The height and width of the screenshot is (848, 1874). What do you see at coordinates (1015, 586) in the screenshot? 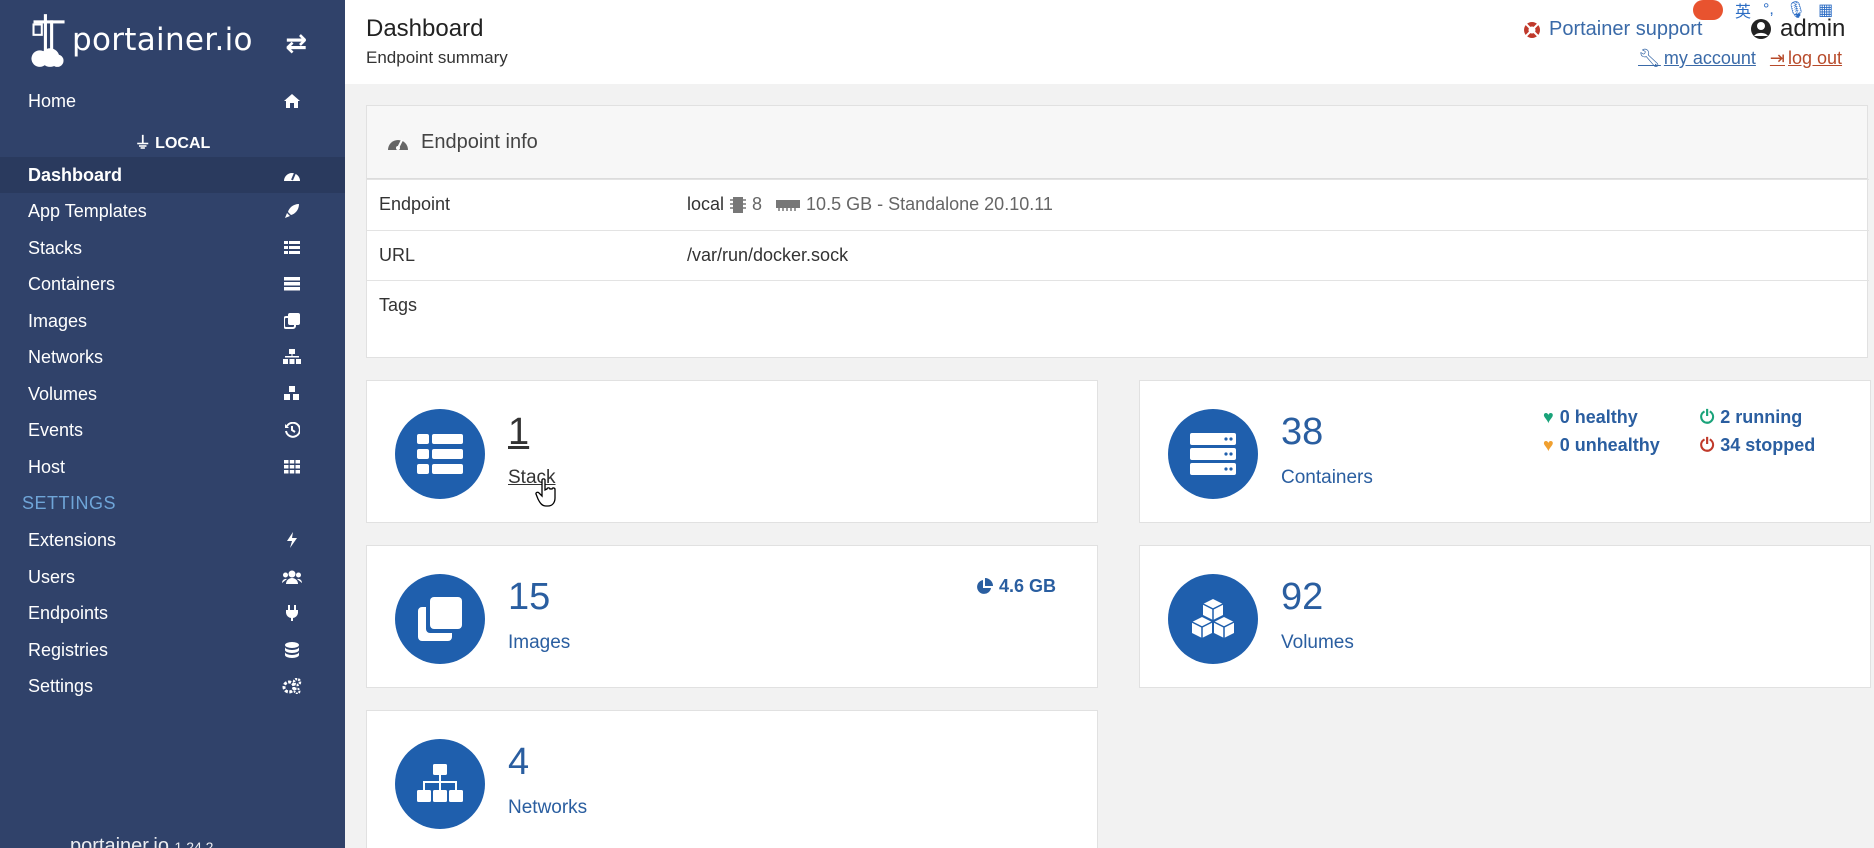
I see `images-size: 4.6 GB` at bounding box center [1015, 586].